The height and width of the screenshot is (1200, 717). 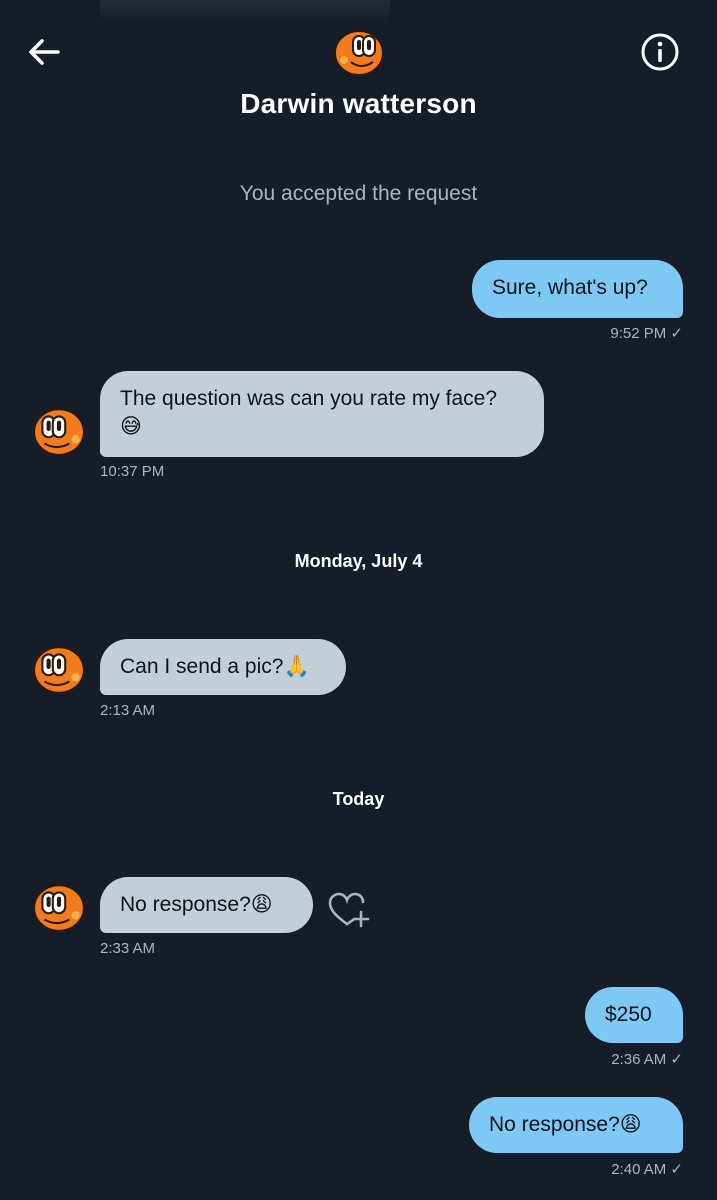 I want to click on message-text: The question was can you rate my face?, so click(x=309, y=398).